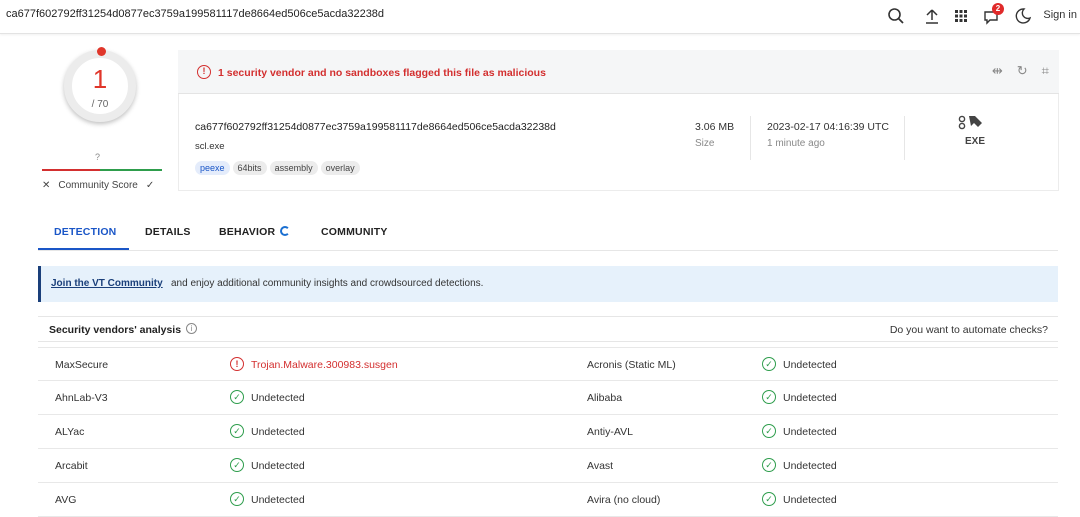 The height and width of the screenshot is (517, 1080). I want to click on community-score-value: ?, so click(98, 157).